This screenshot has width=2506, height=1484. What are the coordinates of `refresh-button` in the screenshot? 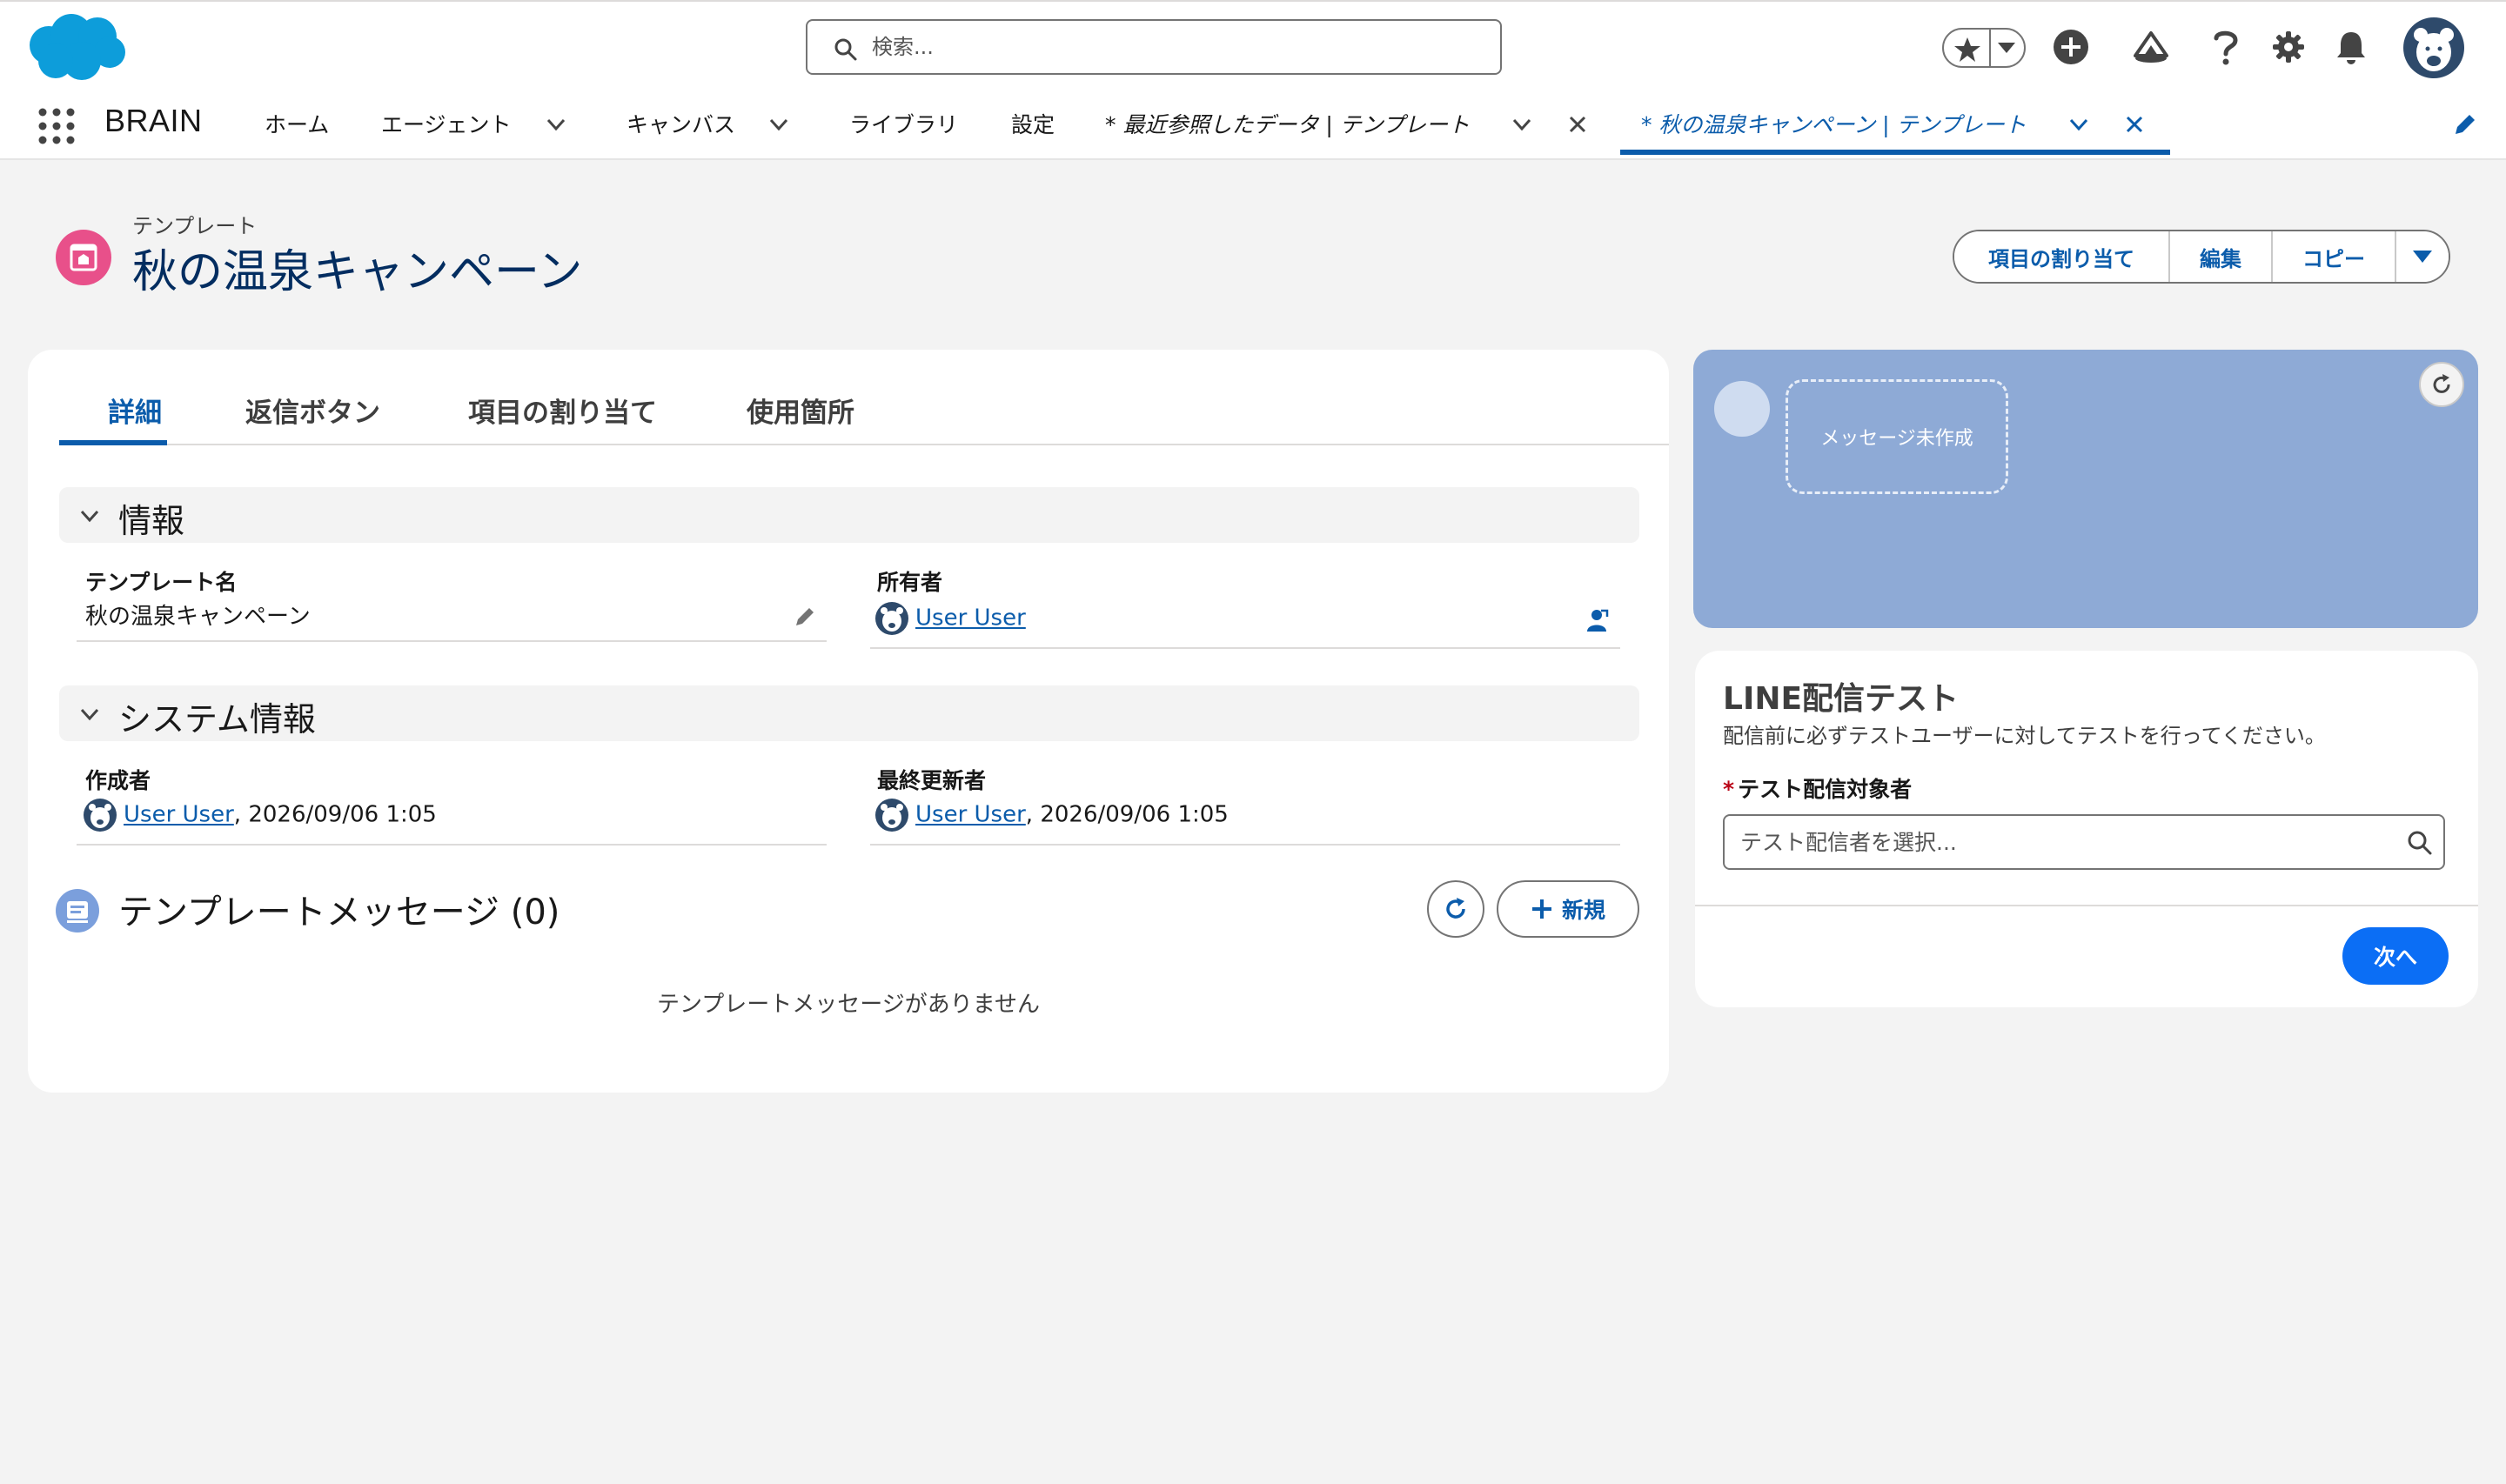 It's located at (1455, 909).